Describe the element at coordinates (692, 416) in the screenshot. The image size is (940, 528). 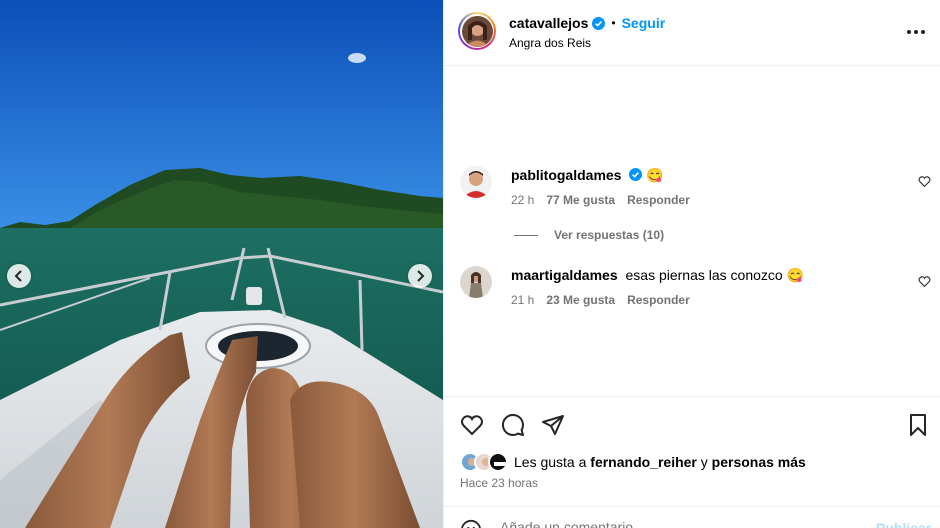
I see `post-actions-bar` at that location.